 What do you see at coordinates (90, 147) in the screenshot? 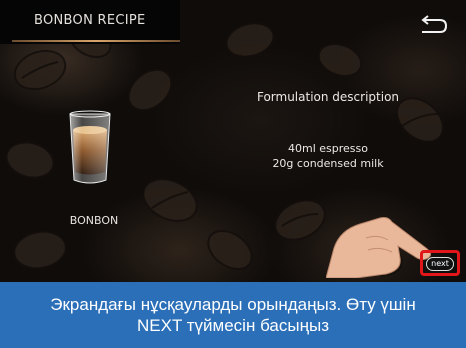
I see `espresso-glass-image` at bounding box center [90, 147].